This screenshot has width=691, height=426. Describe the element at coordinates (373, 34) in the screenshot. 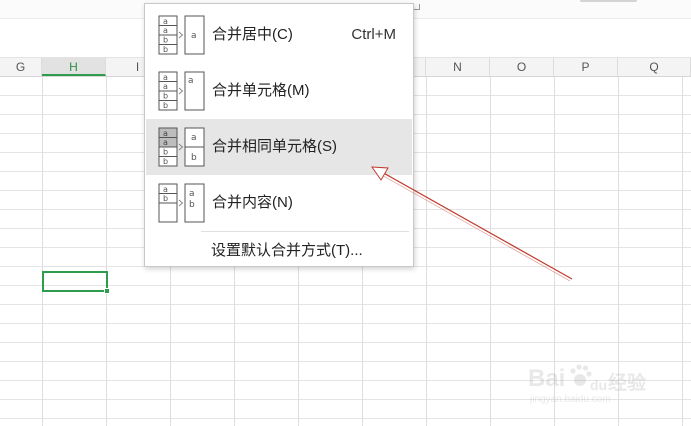

I see `menu-item-shortcut: Ctrl+M` at that location.